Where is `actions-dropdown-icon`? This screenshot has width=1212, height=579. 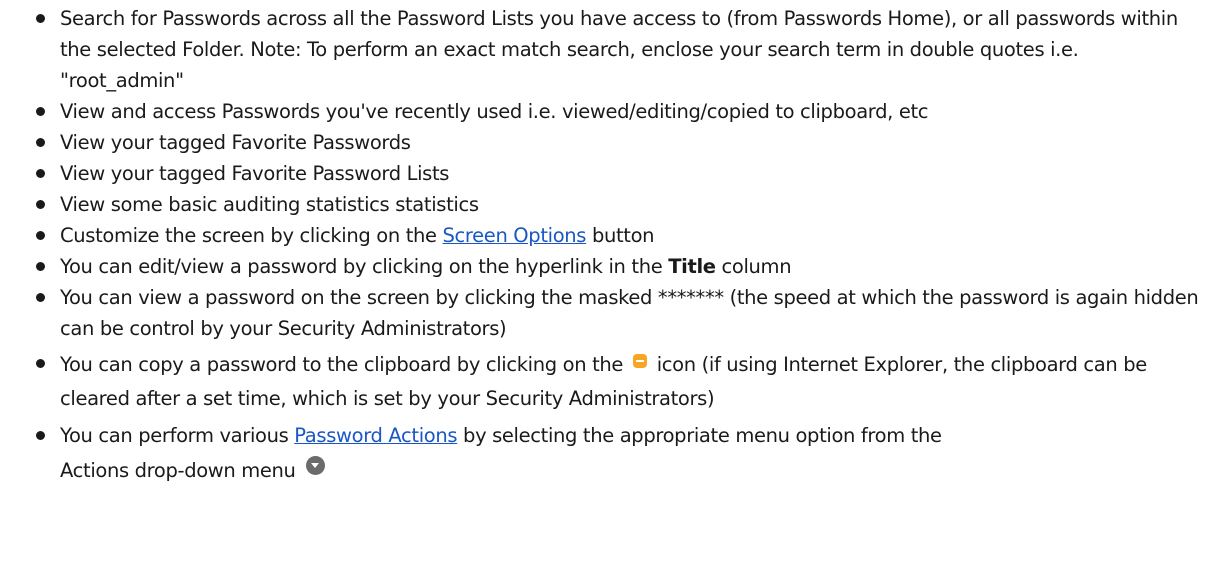
actions-dropdown-icon is located at coordinates (315, 465).